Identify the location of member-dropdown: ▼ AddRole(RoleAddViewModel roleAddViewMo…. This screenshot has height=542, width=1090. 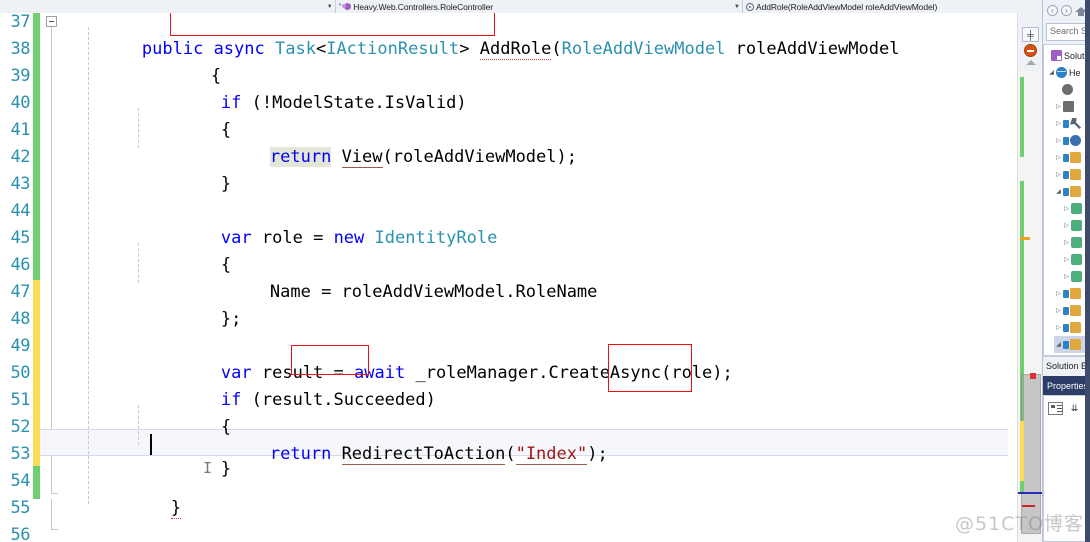
(769, 6).